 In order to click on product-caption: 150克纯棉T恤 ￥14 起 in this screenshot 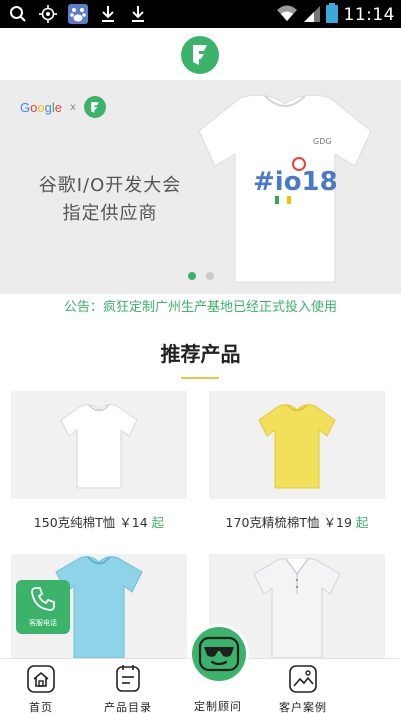, I will do `click(99, 521)`.